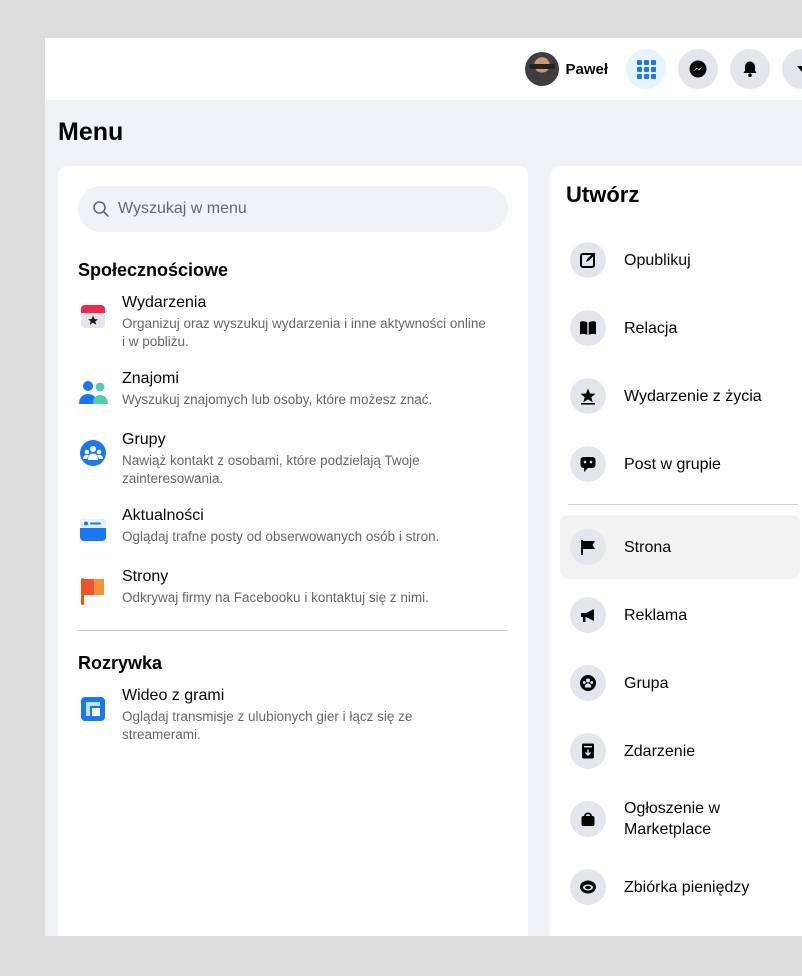  Describe the element at coordinates (588, 464) in the screenshot. I see `group-post-icon` at that location.